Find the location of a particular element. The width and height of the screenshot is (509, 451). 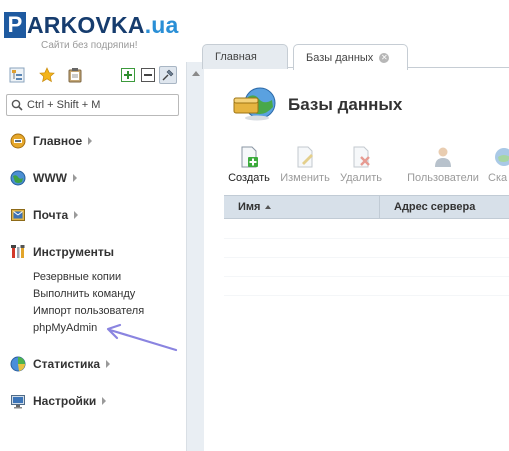

tree-icon is located at coordinates (17, 75).